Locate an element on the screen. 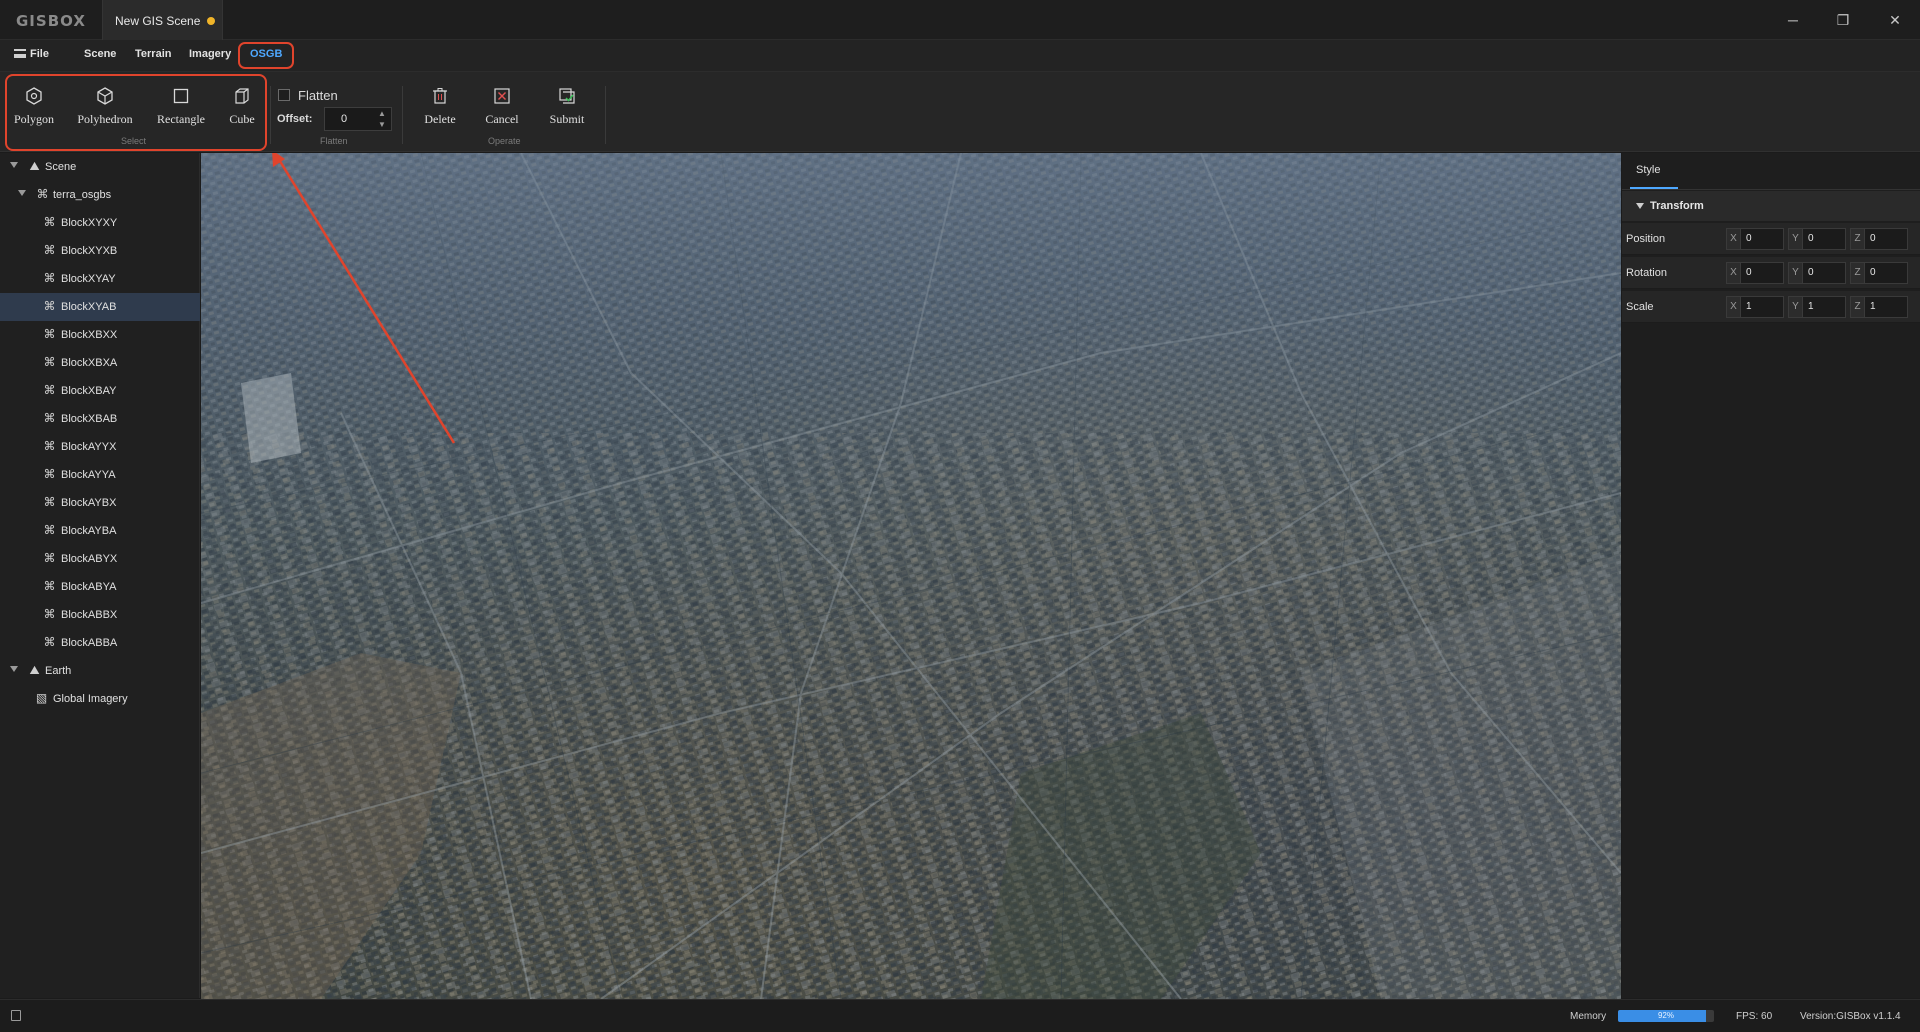  delete-label: Delete is located at coordinates (440, 119).